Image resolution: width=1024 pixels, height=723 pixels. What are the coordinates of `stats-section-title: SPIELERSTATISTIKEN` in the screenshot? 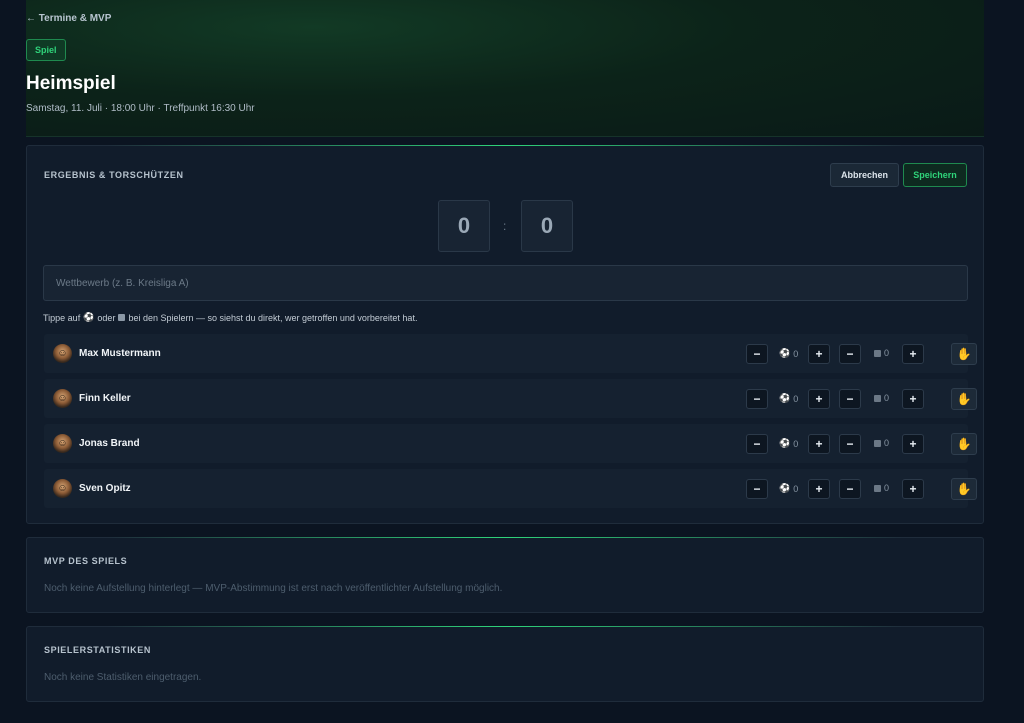 It's located at (97, 650).